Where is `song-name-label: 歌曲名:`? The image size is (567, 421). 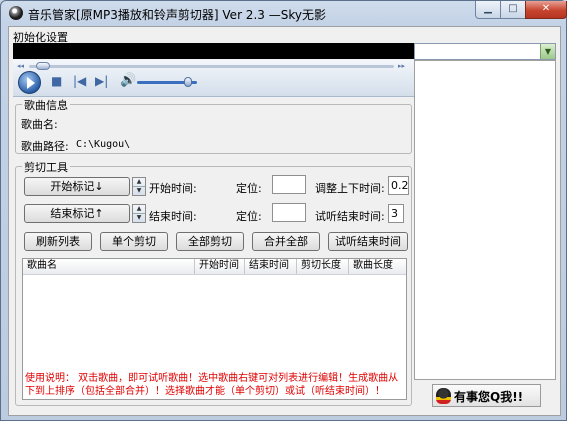
song-name-label: 歌曲名: is located at coordinates (39, 124).